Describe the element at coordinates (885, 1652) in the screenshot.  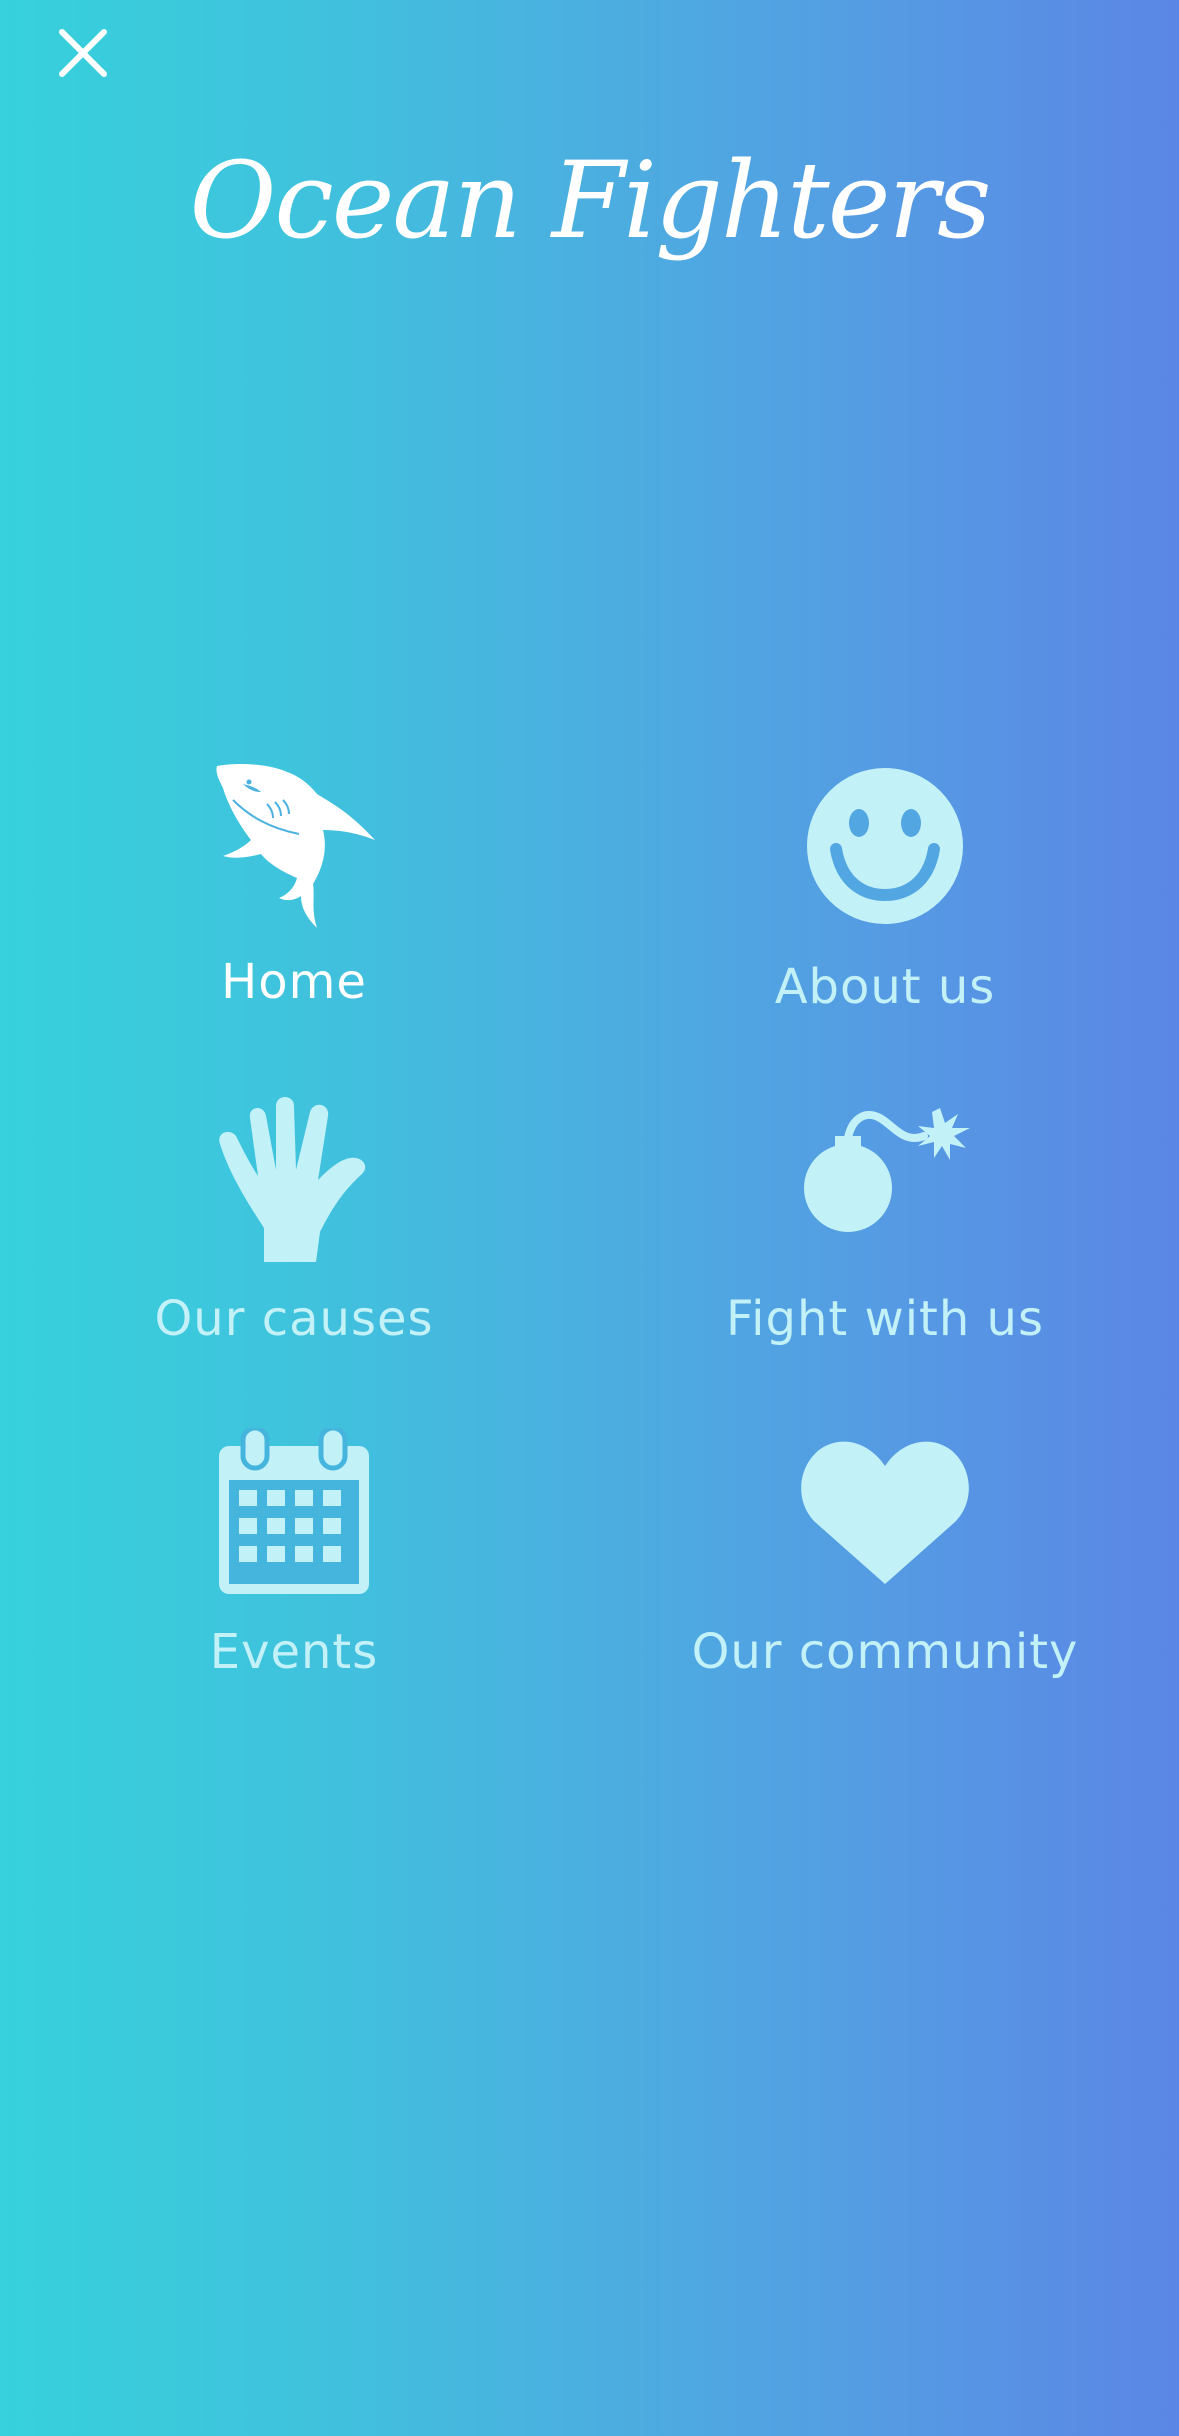
I see `menu-label-our-community: Our community` at that location.